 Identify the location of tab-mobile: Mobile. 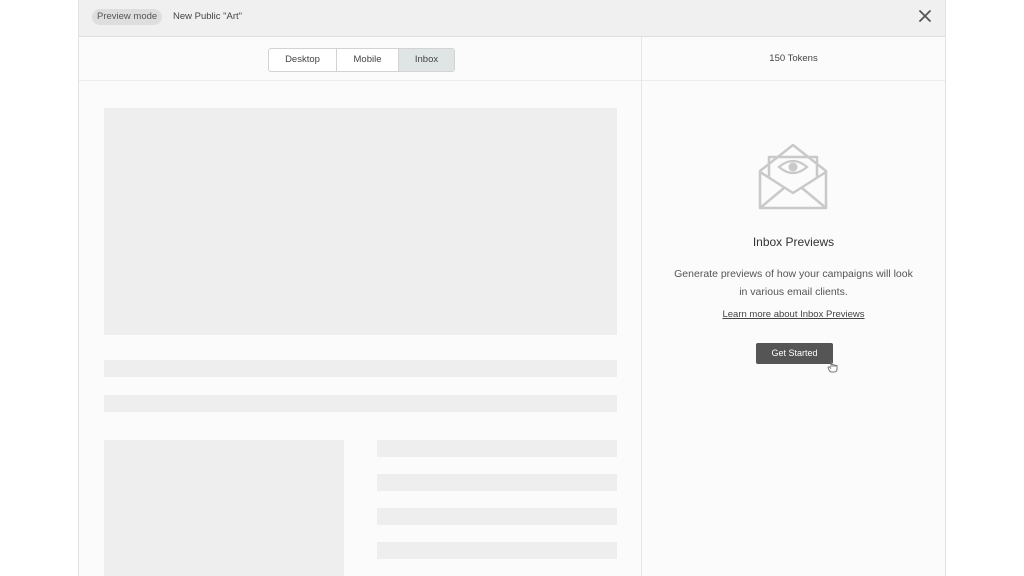
(367, 60).